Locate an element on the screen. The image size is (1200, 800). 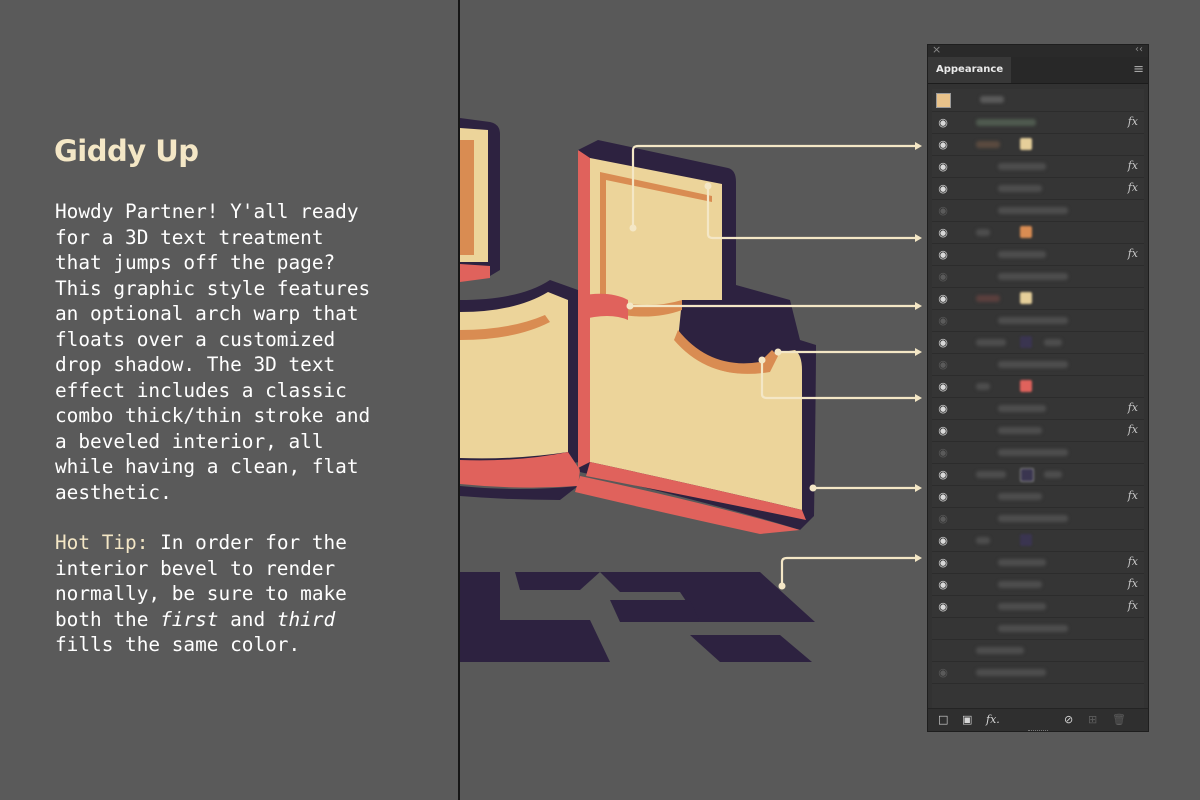
resize-grip is located at coordinates (1038, 732).